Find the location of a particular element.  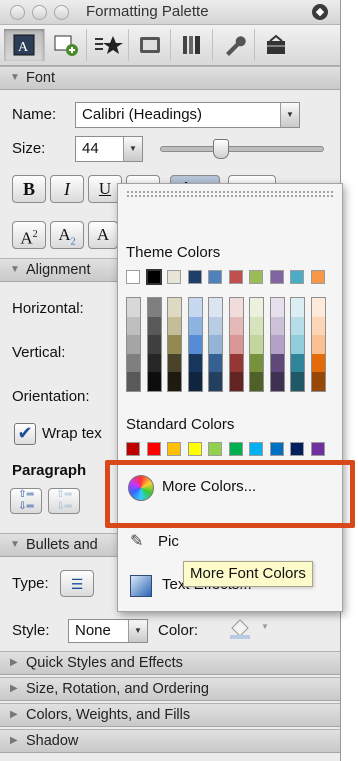

font-section-header: ▼ Font is located at coordinates (170, 78).